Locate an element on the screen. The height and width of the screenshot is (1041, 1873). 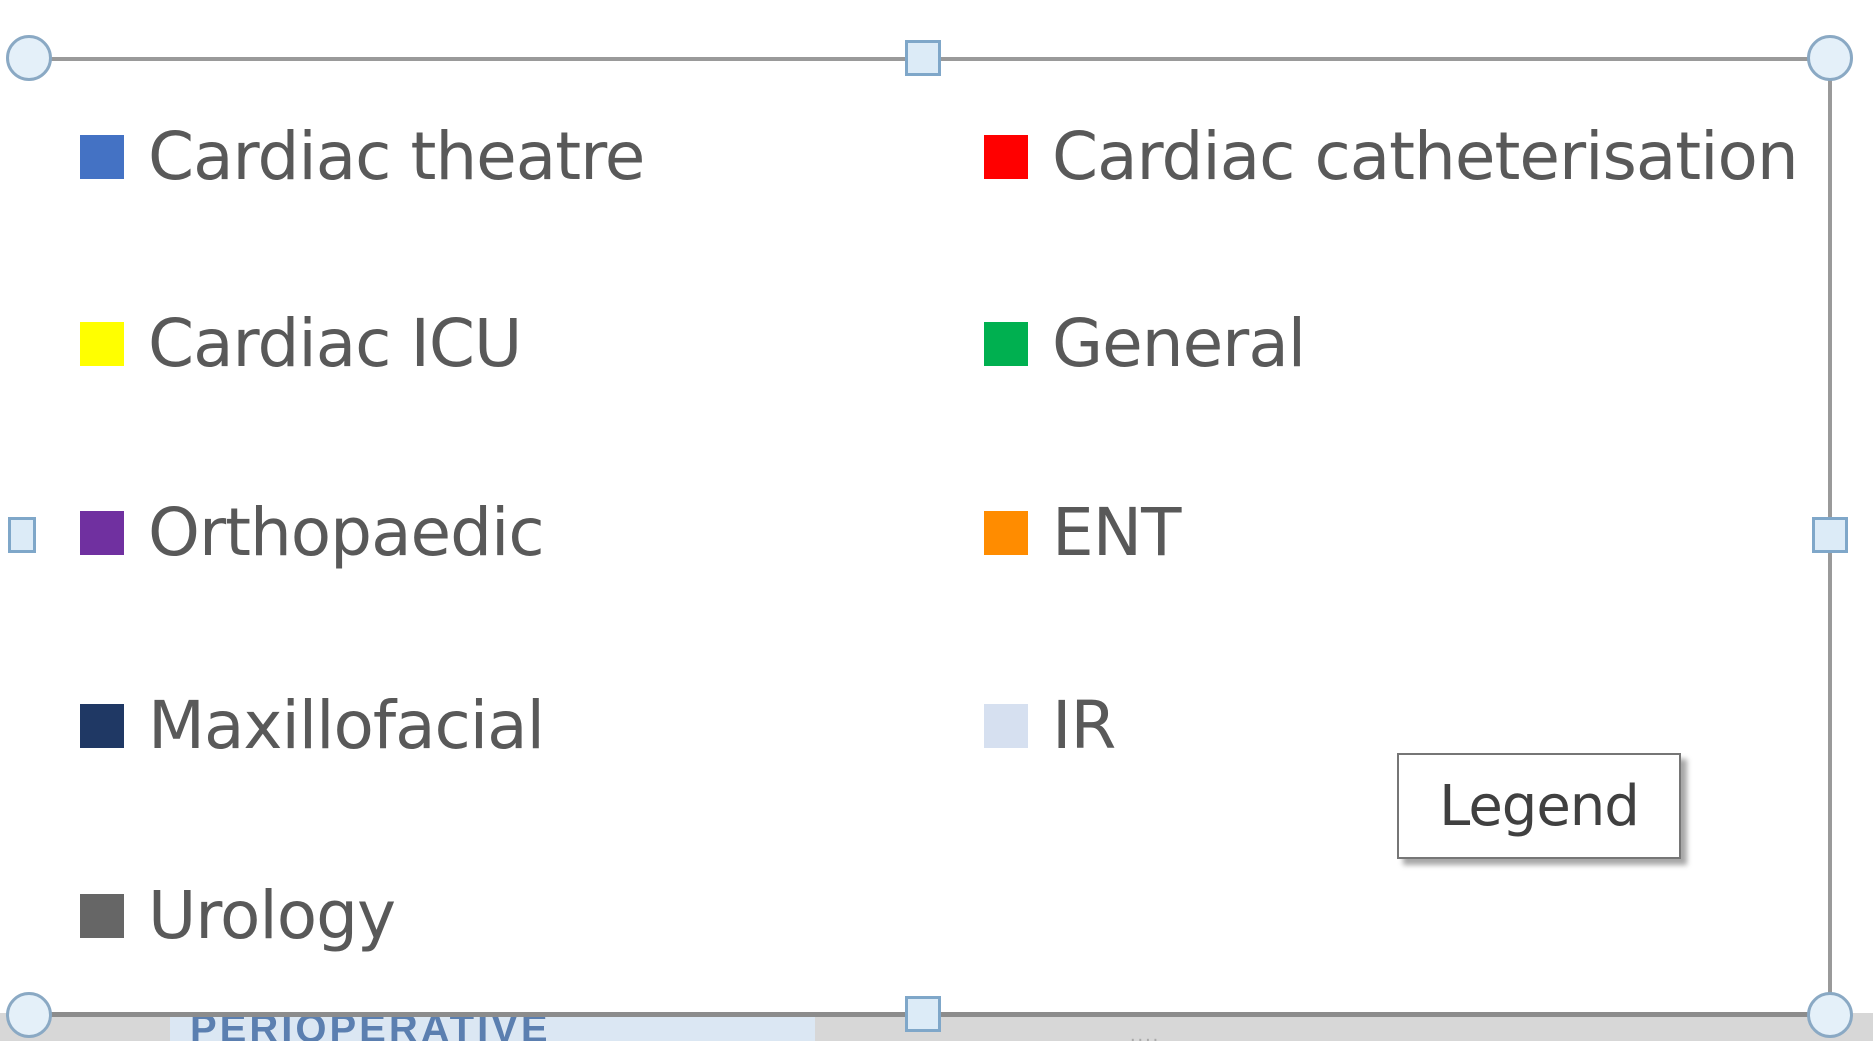
legend-label: General is located at coordinates (1179, 343).